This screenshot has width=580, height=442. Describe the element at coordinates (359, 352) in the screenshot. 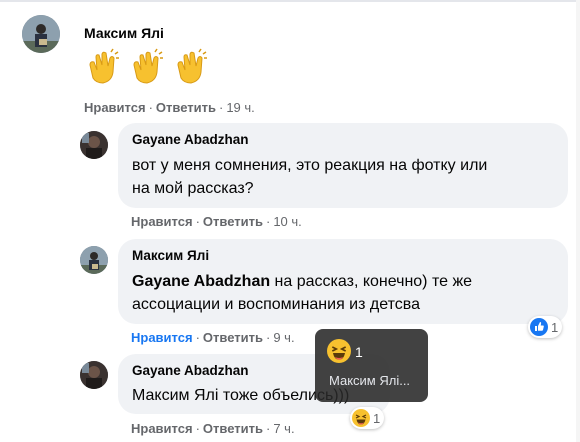

I see `tooltip-count: 1` at that location.